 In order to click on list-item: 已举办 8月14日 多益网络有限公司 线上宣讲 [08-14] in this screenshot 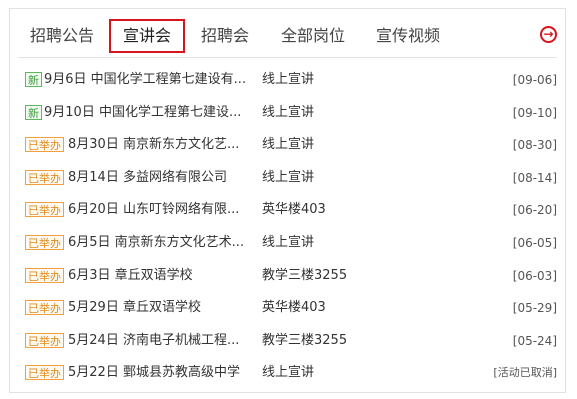, I will do `click(287, 179)`.